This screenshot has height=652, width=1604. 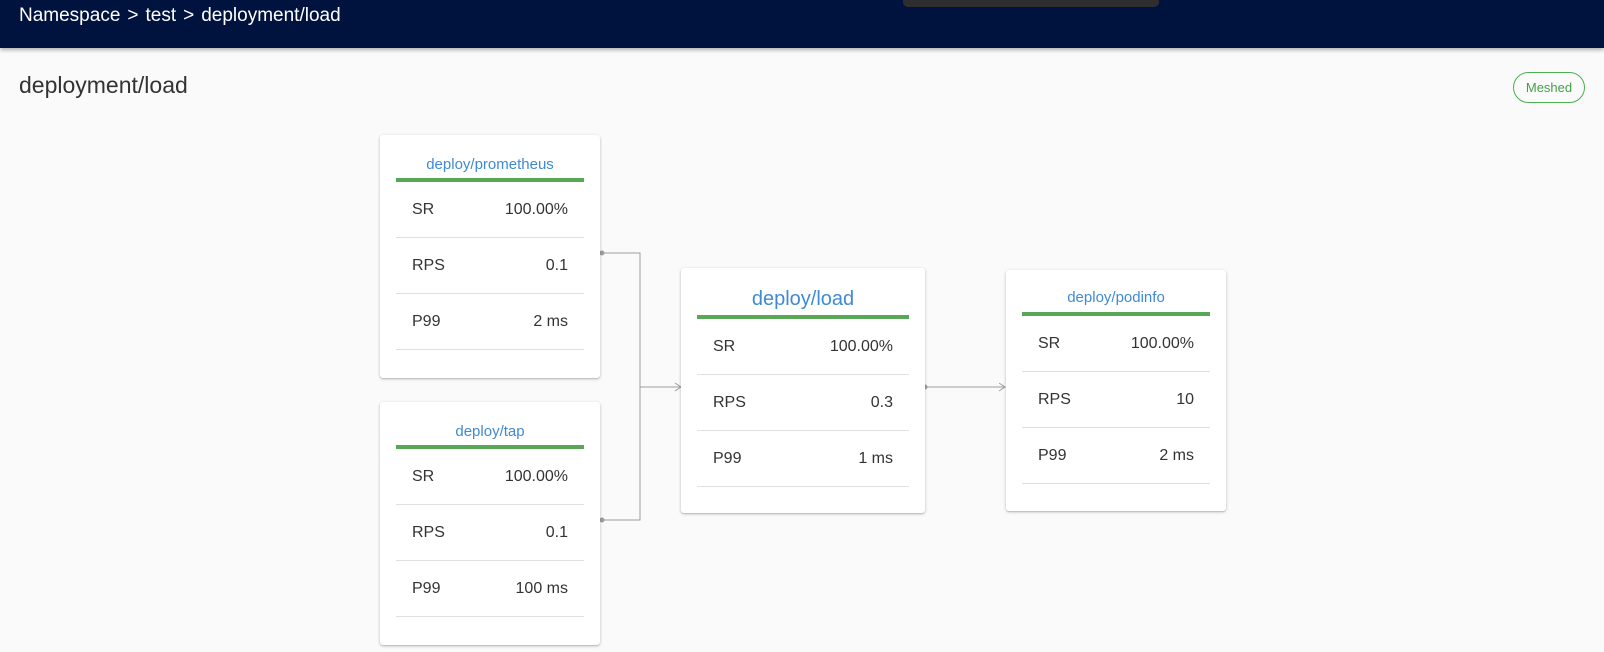 I want to click on edge-prometheus-to-load, so click(x=641, y=320).